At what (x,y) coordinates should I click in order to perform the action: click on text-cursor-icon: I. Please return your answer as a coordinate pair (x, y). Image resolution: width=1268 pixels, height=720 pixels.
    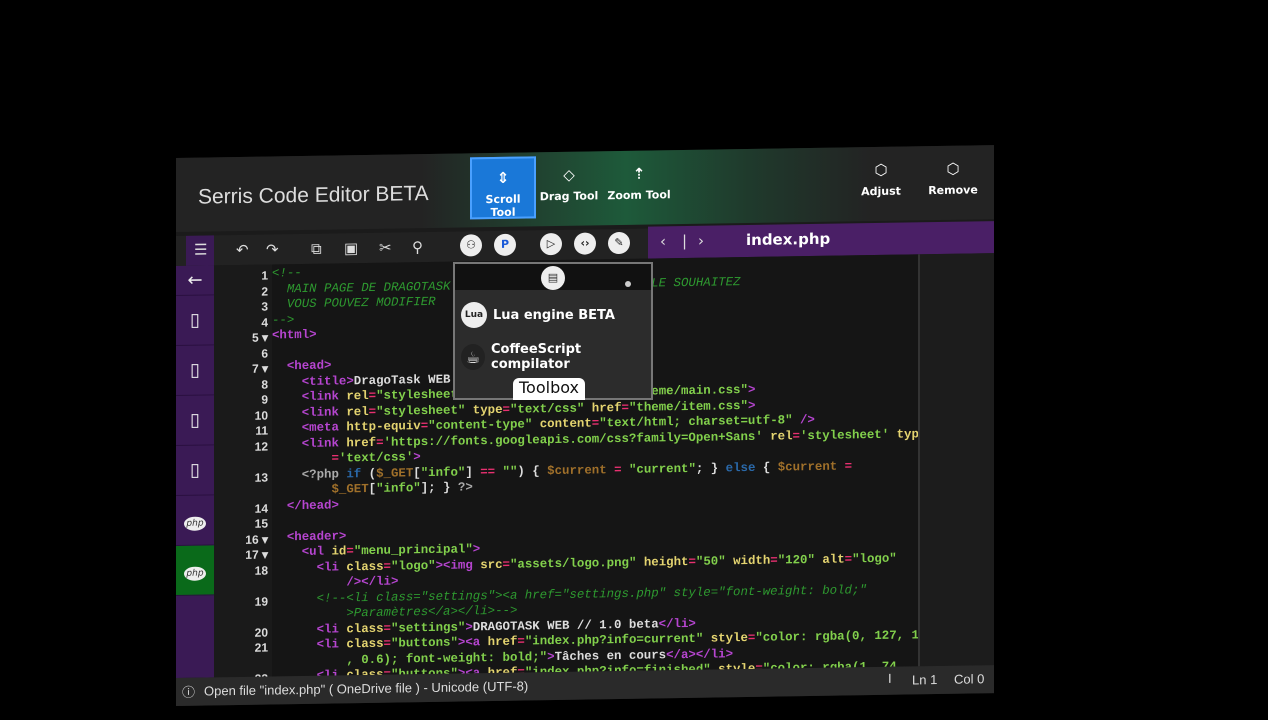
    Looking at the image, I should click on (890, 678).